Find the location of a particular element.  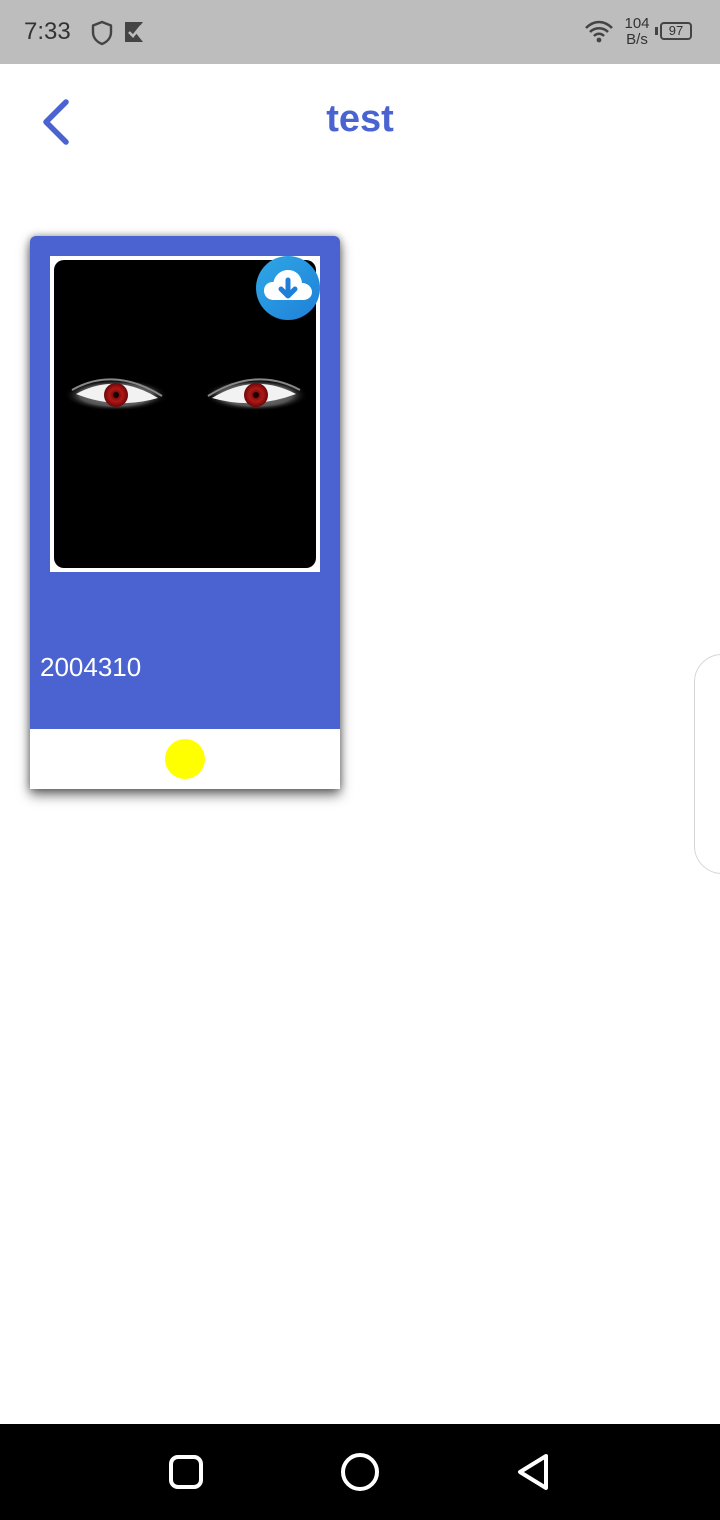

network-speed-unit: B/s is located at coordinates (637, 39).